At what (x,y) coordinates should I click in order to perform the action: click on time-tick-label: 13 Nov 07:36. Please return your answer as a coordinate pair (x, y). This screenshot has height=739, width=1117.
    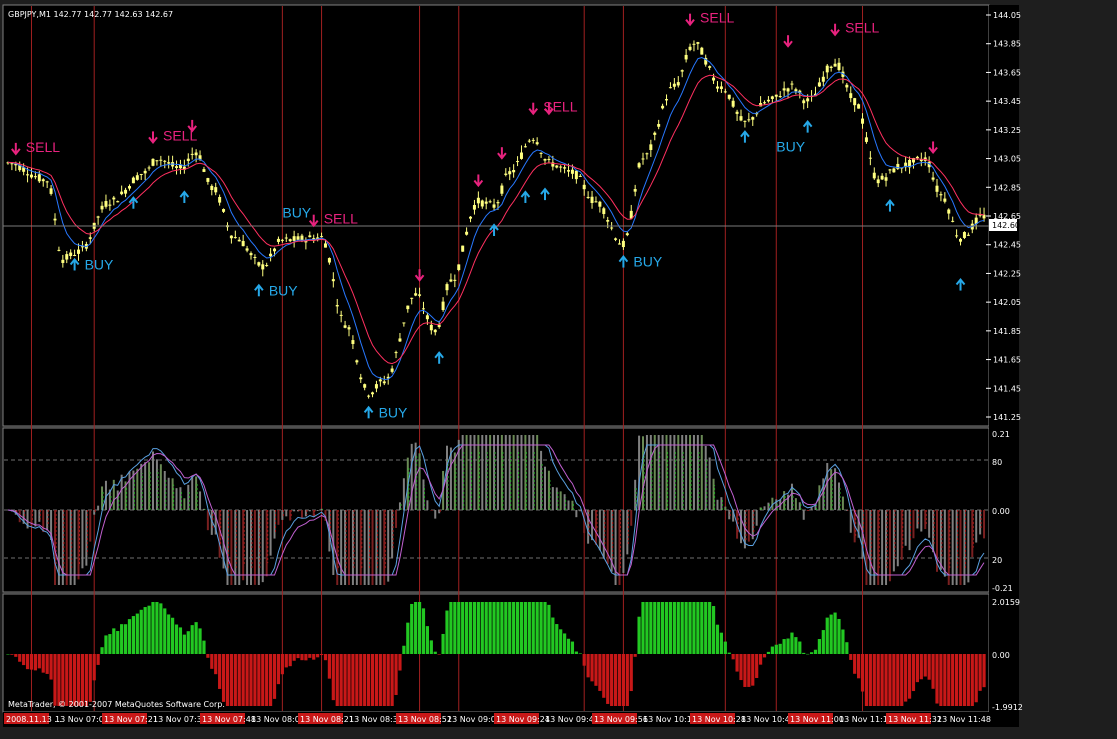
    Looking at the image, I should click on (180, 719).